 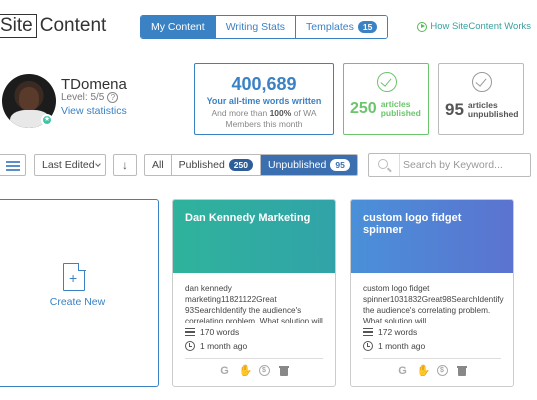 What do you see at coordinates (254, 236) in the screenshot?
I see `article-title: Dan Kennedy Marketing` at bounding box center [254, 236].